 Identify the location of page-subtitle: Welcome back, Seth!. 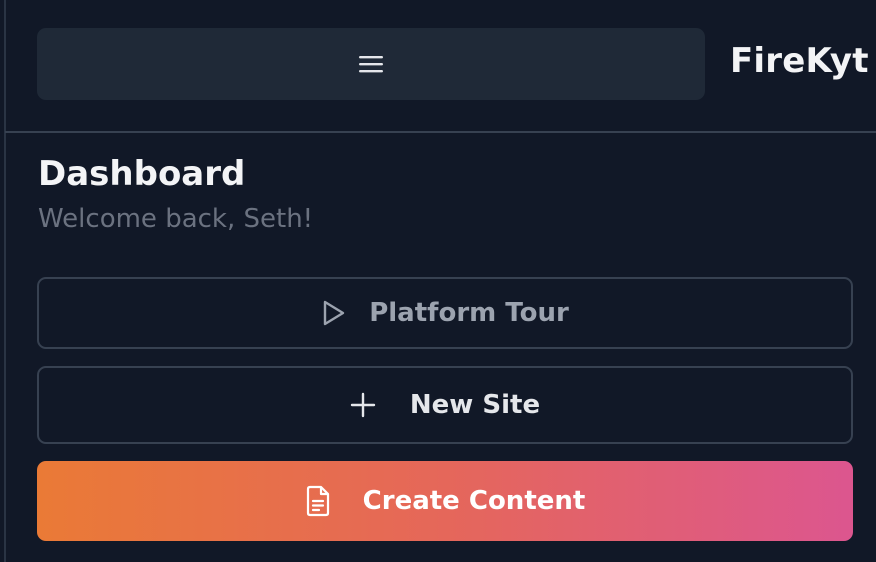
(176, 219).